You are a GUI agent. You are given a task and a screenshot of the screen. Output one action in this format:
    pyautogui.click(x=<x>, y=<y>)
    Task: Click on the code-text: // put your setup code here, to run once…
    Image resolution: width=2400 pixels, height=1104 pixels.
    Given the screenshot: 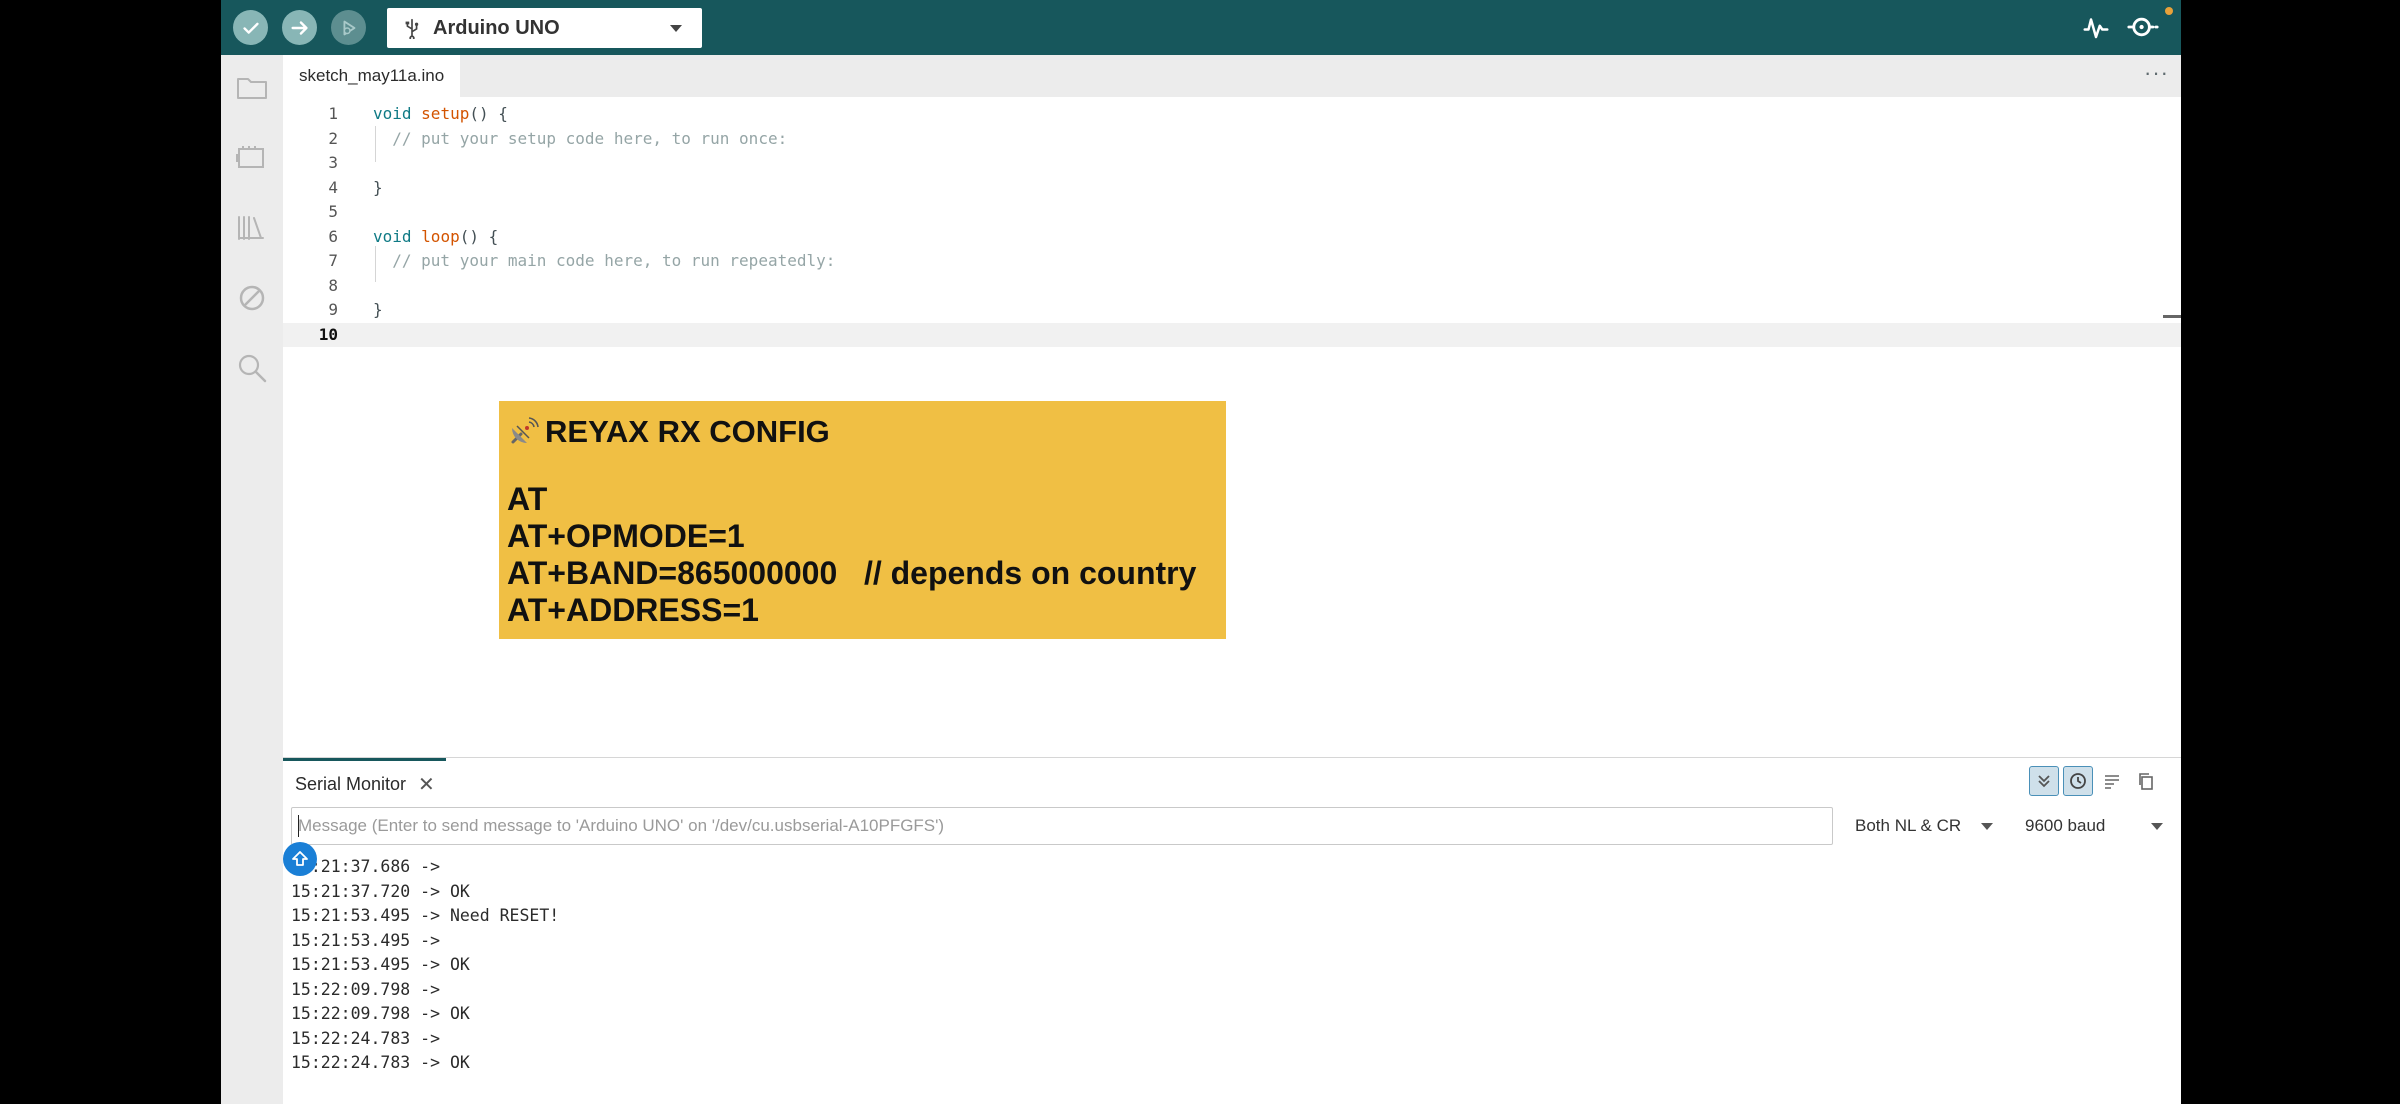 What is the action you would take?
    pyautogui.click(x=580, y=139)
    